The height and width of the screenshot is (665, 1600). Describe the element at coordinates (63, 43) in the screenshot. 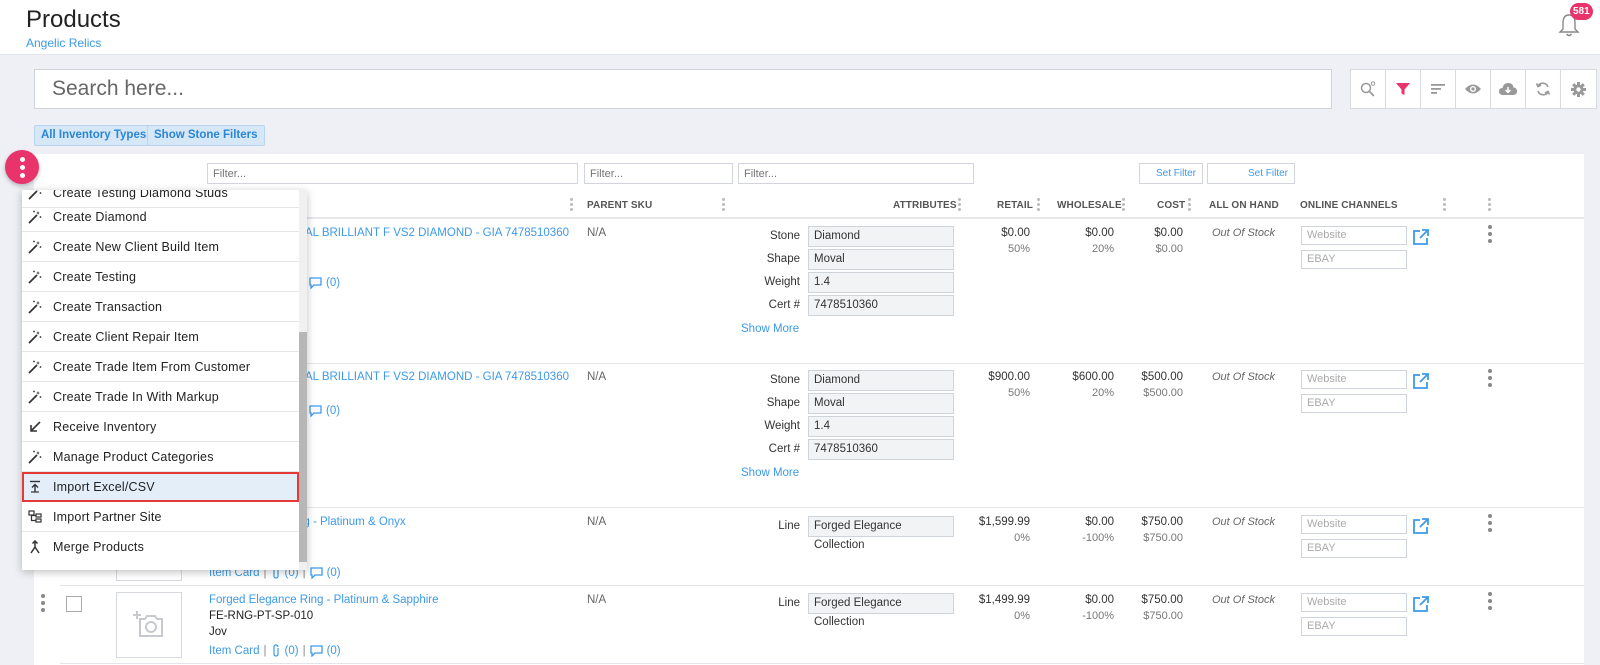

I see `store-name-link: Angelic Relics` at that location.